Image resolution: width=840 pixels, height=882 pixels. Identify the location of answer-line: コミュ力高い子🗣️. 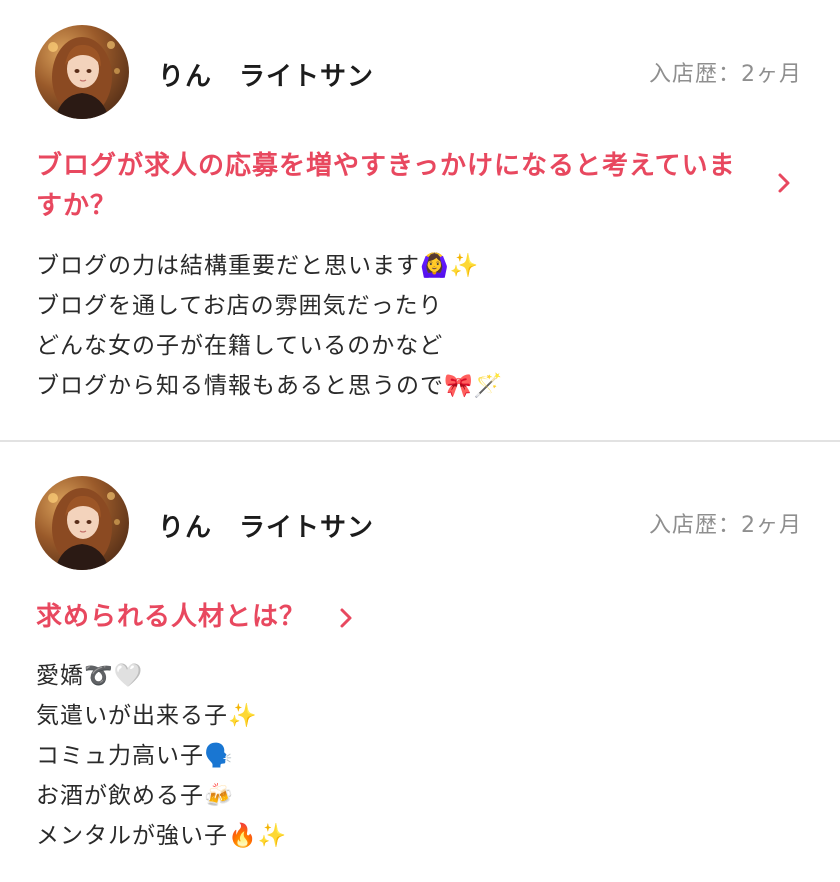
(135, 756).